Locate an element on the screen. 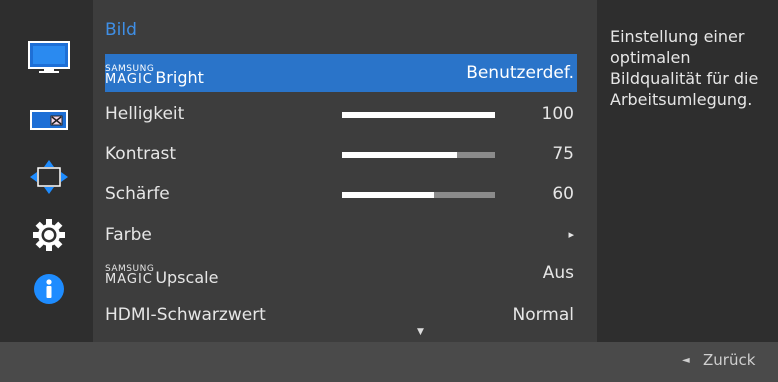 This screenshot has width=778, height=382. scroll-down-icon: ▼ is located at coordinates (420, 332).